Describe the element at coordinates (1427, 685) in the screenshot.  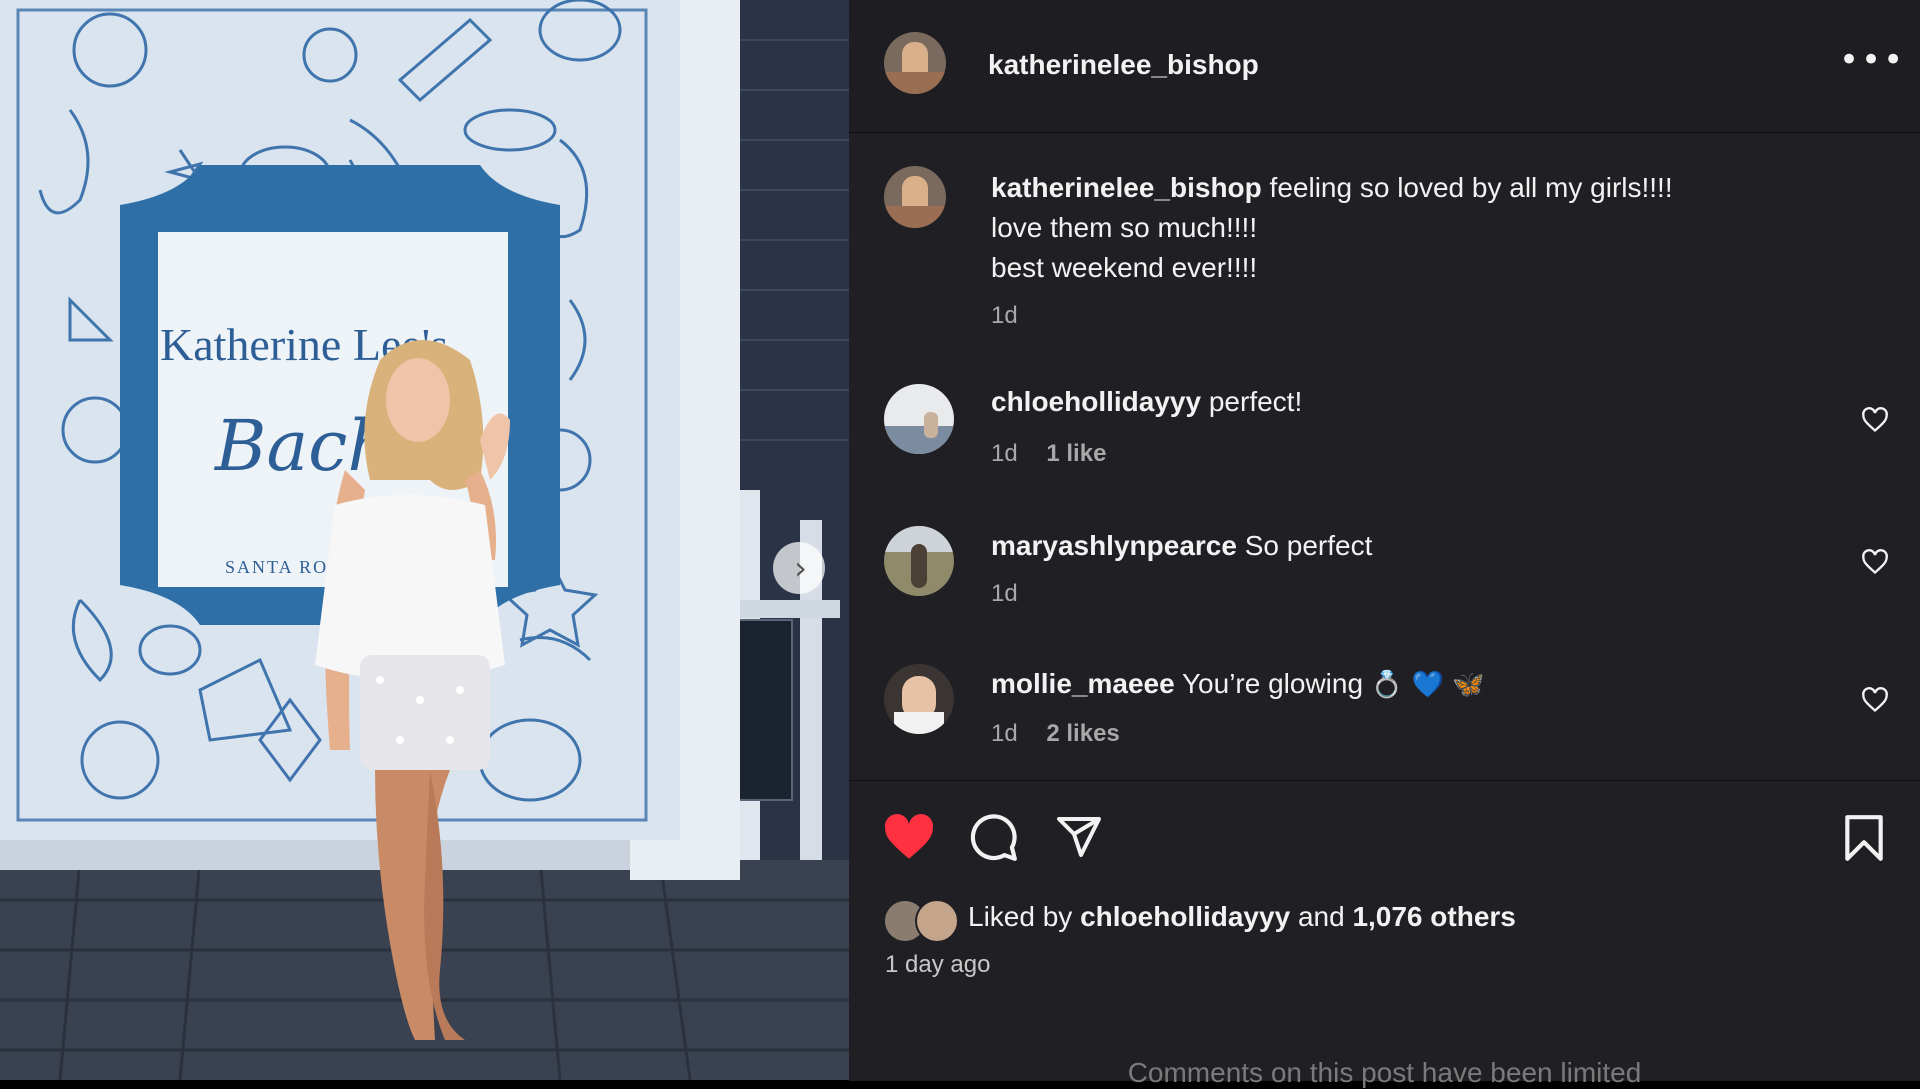
I see `comment-emojis: 💍 💙 🦋` at that location.